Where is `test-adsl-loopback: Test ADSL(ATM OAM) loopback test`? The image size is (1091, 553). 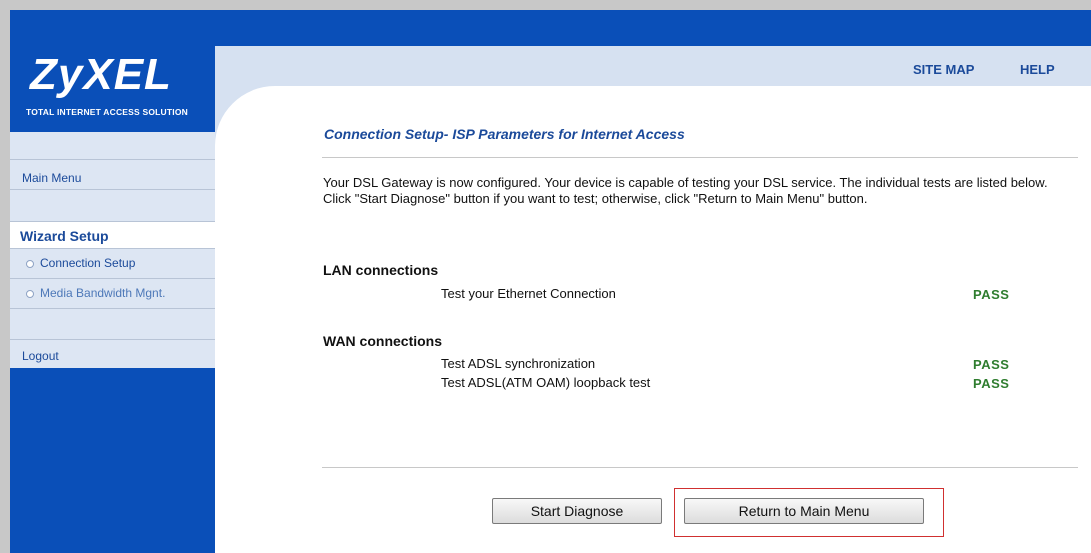 test-adsl-loopback: Test ADSL(ATM OAM) loopback test is located at coordinates (546, 382).